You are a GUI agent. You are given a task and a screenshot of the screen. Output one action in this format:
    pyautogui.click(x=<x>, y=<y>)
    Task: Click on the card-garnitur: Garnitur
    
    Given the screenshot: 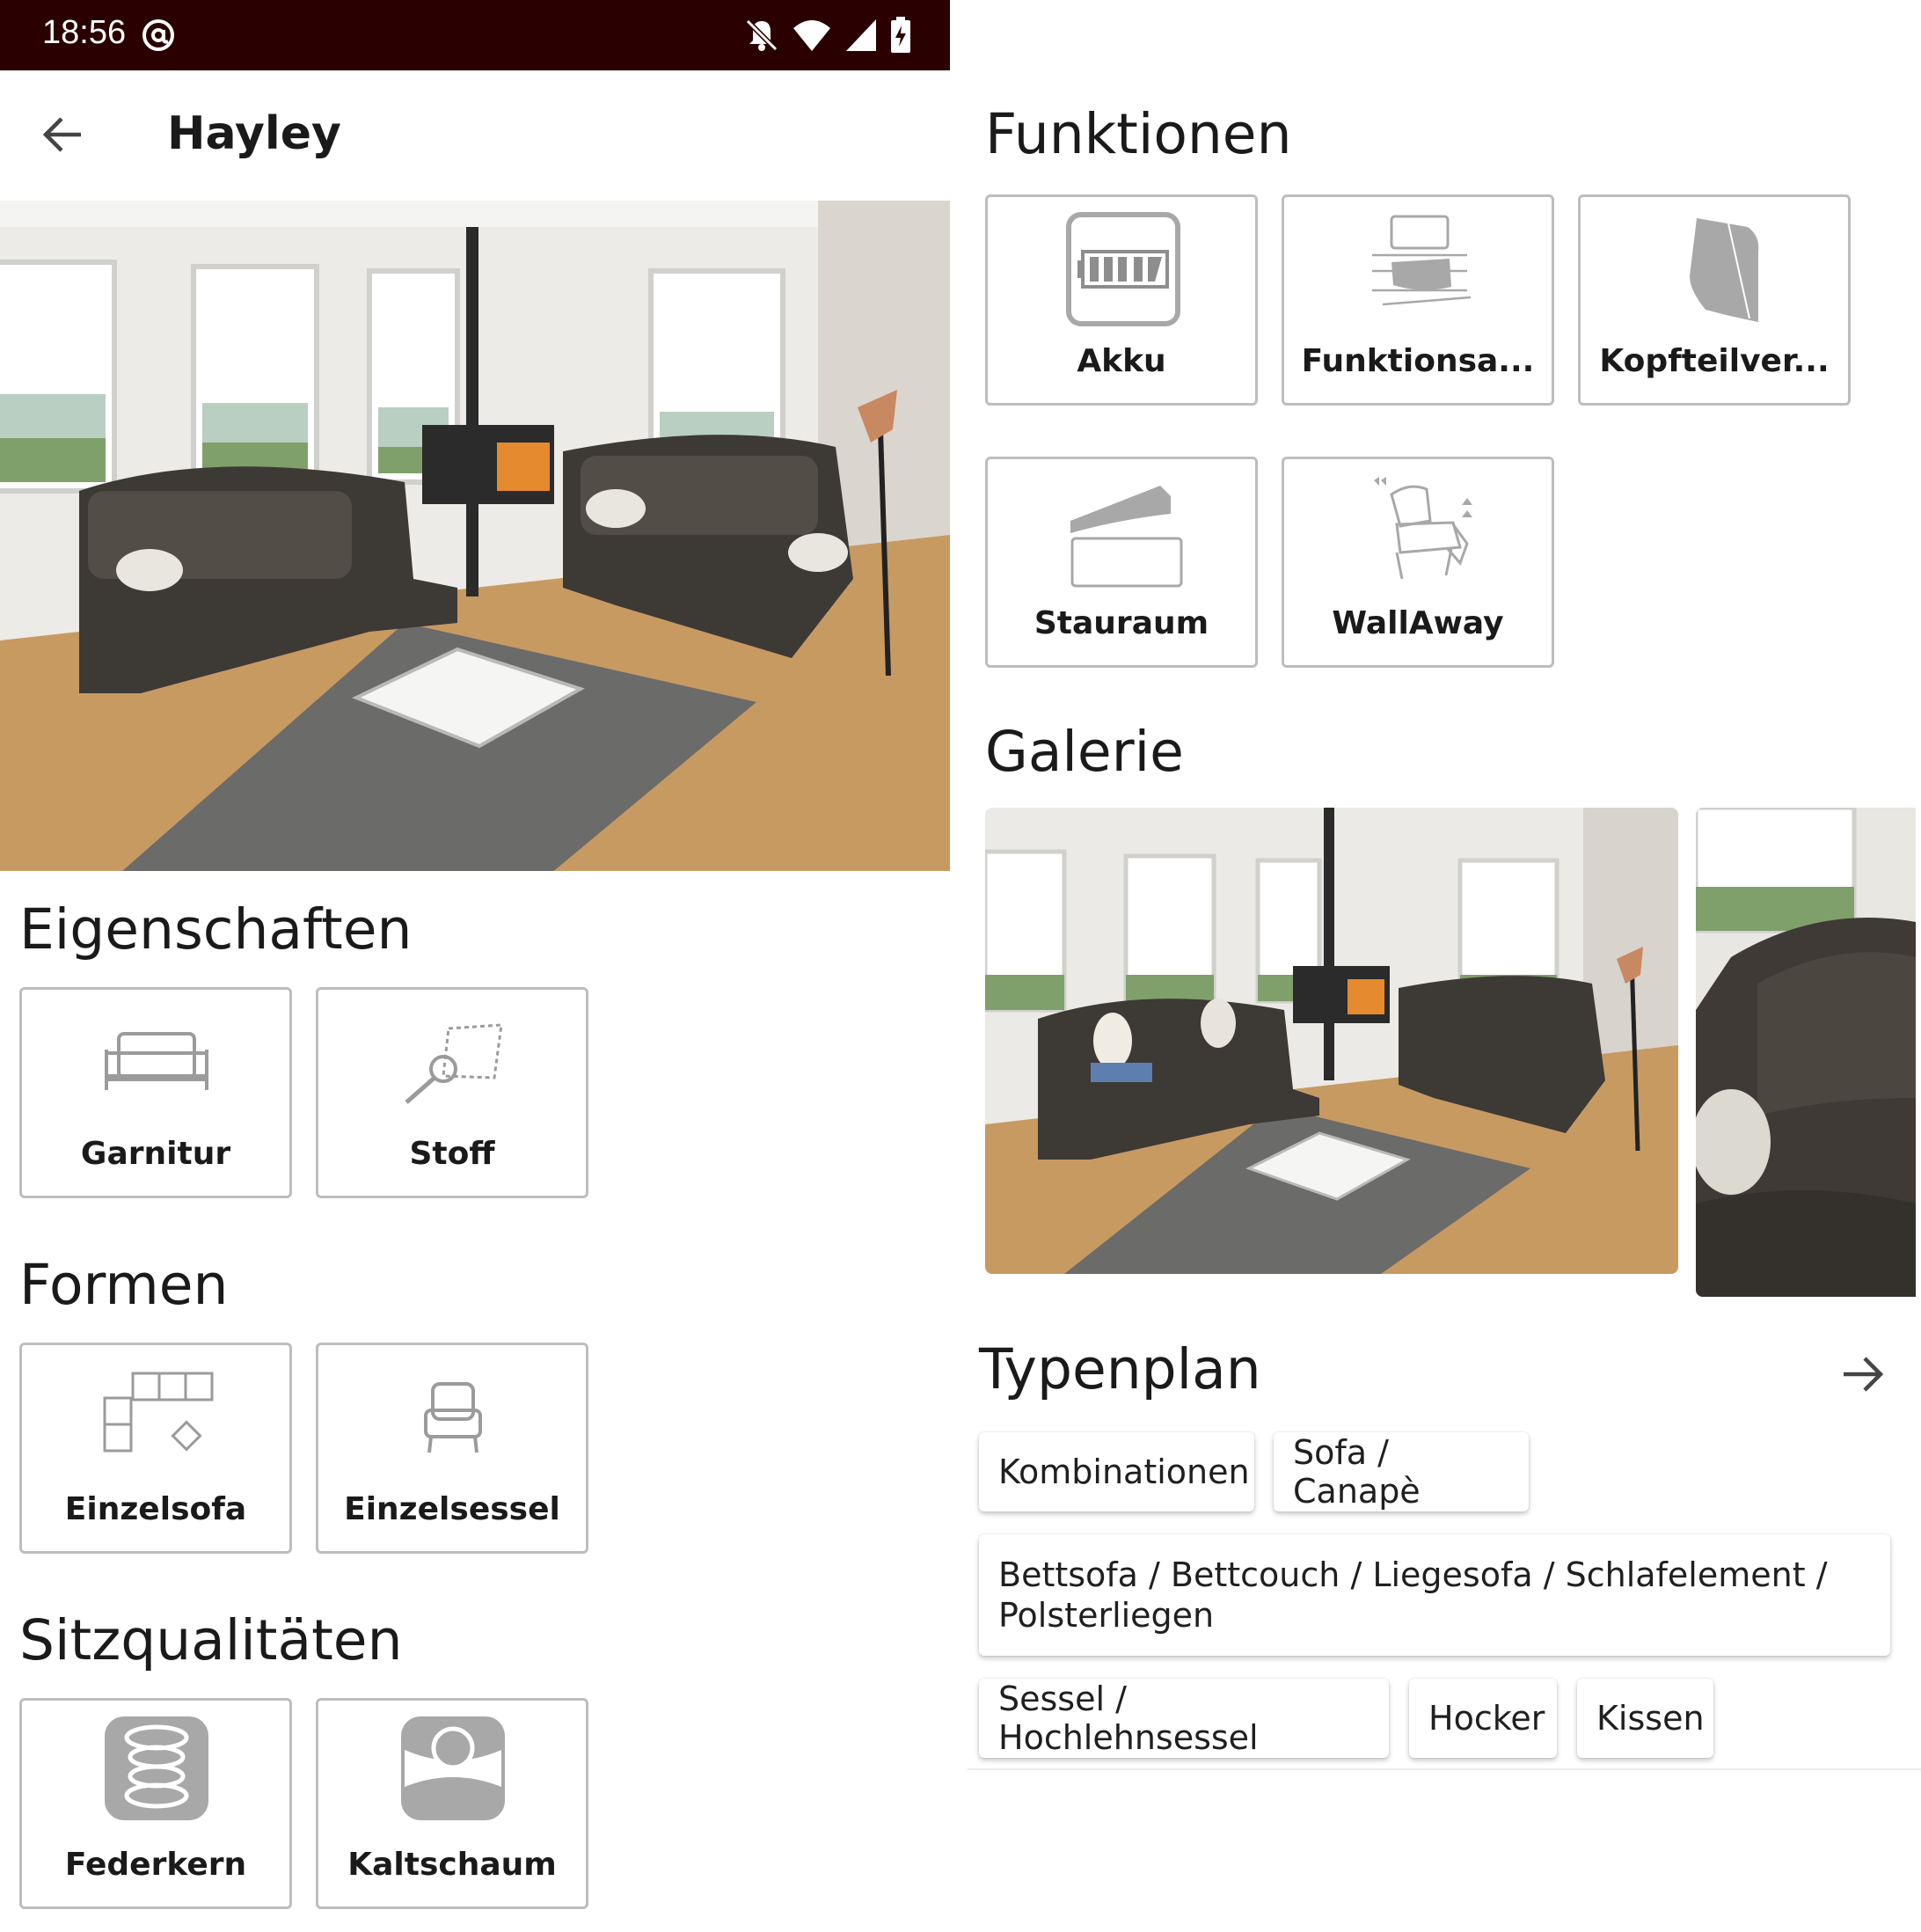 What is the action you would take?
    pyautogui.click(x=155, y=1092)
    